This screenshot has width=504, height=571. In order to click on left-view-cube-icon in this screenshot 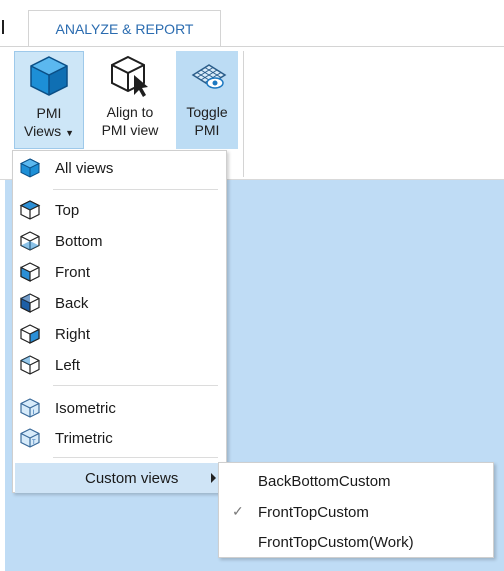, I will do `click(30, 365)`.